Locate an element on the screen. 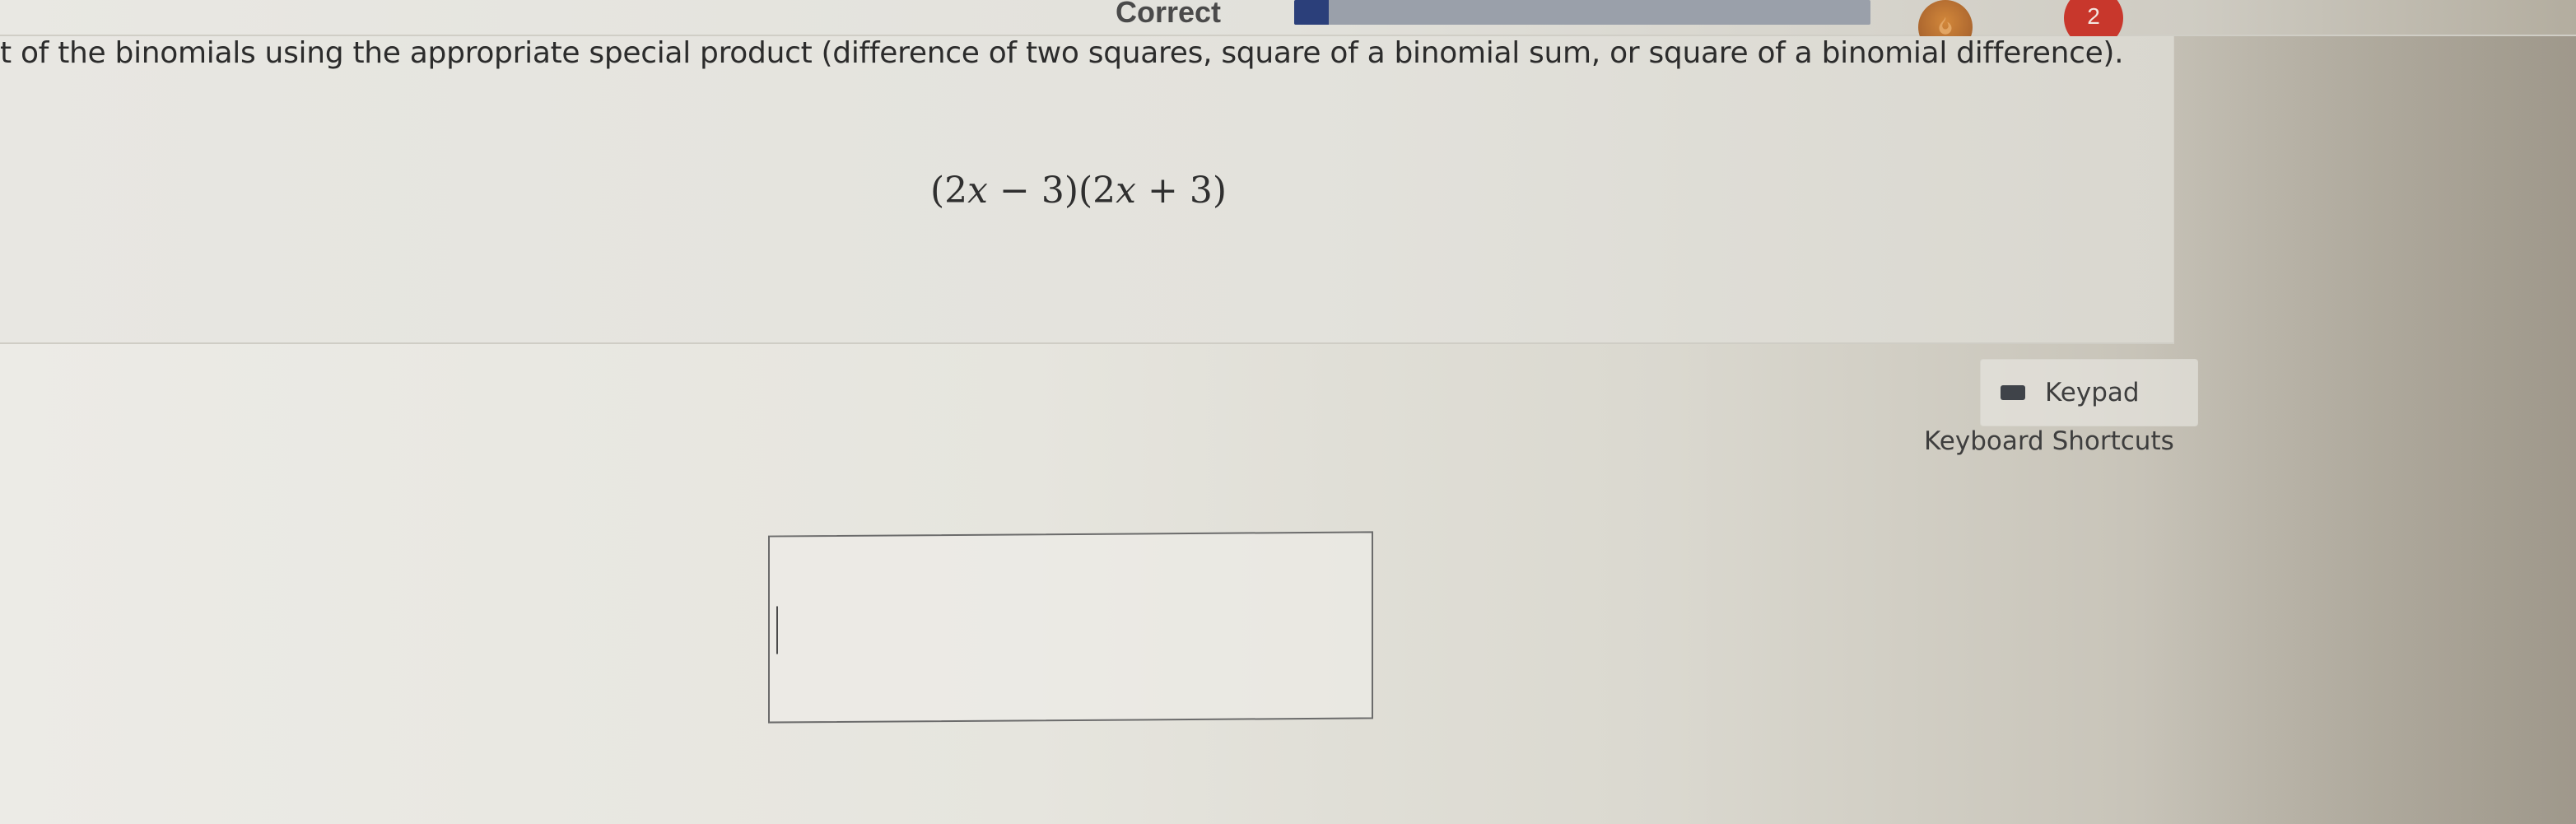 The image size is (2576, 824). text-cursor is located at coordinates (777, 630).